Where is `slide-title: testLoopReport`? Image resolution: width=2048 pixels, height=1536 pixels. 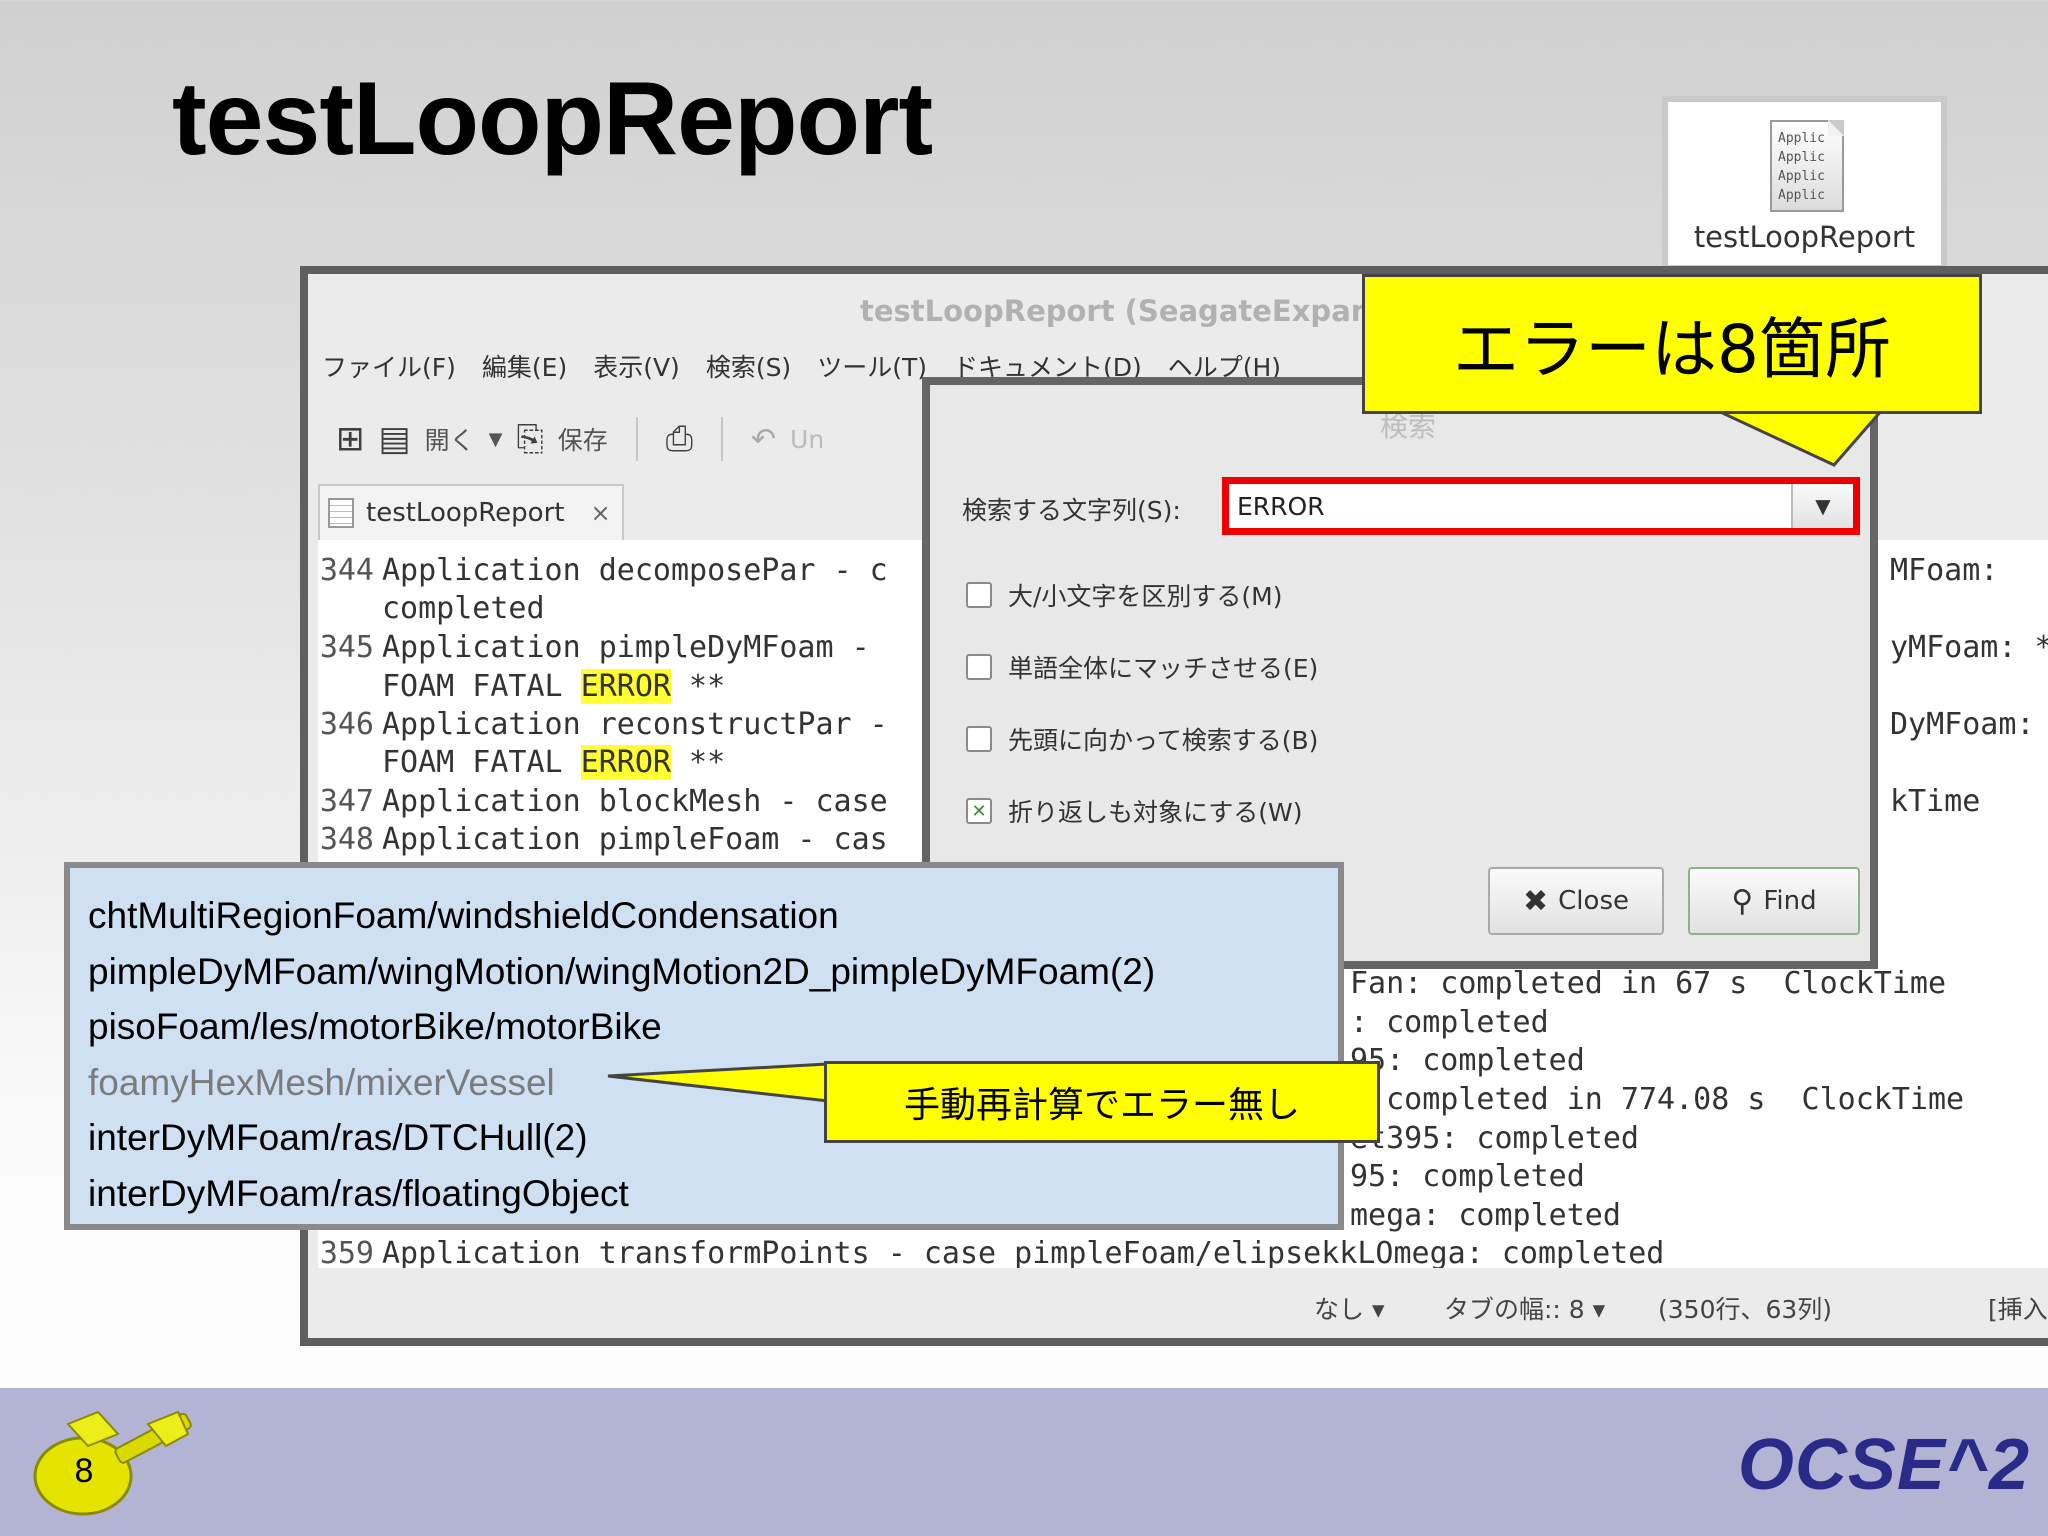 slide-title: testLoopReport is located at coordinates (552, 119).